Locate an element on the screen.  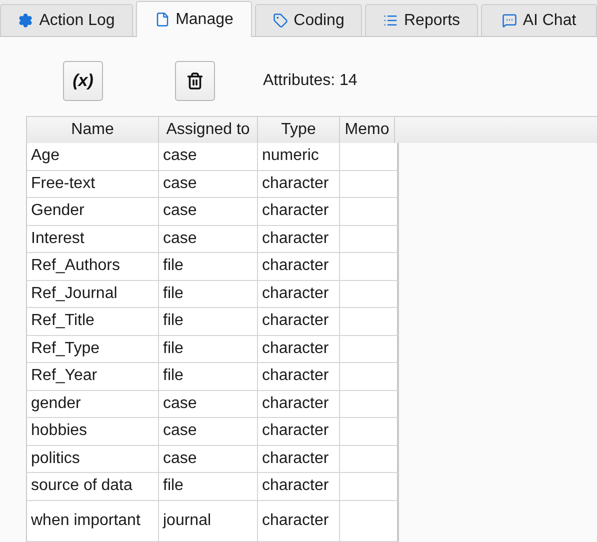
tab: Reports is located at coordinates (421, 20).